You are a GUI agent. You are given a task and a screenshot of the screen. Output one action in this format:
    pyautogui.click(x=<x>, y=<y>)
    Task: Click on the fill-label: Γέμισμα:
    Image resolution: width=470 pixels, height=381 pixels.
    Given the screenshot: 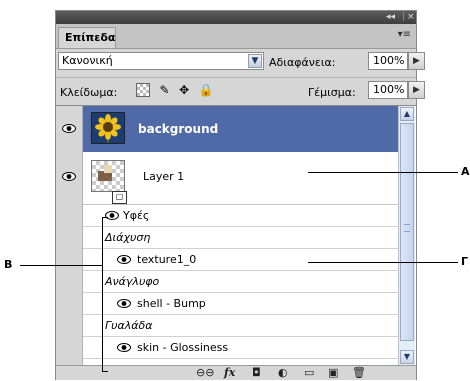 What is the action you would take?
    pyautogui.click(x=332, y=92)
    